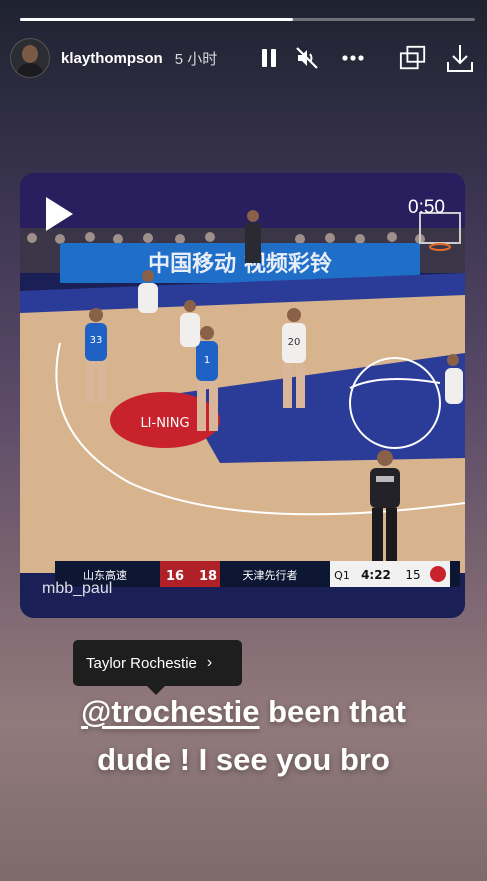  Describe the element at coordinates (30, 58) in the screenshot. I see `avatar` at that location.